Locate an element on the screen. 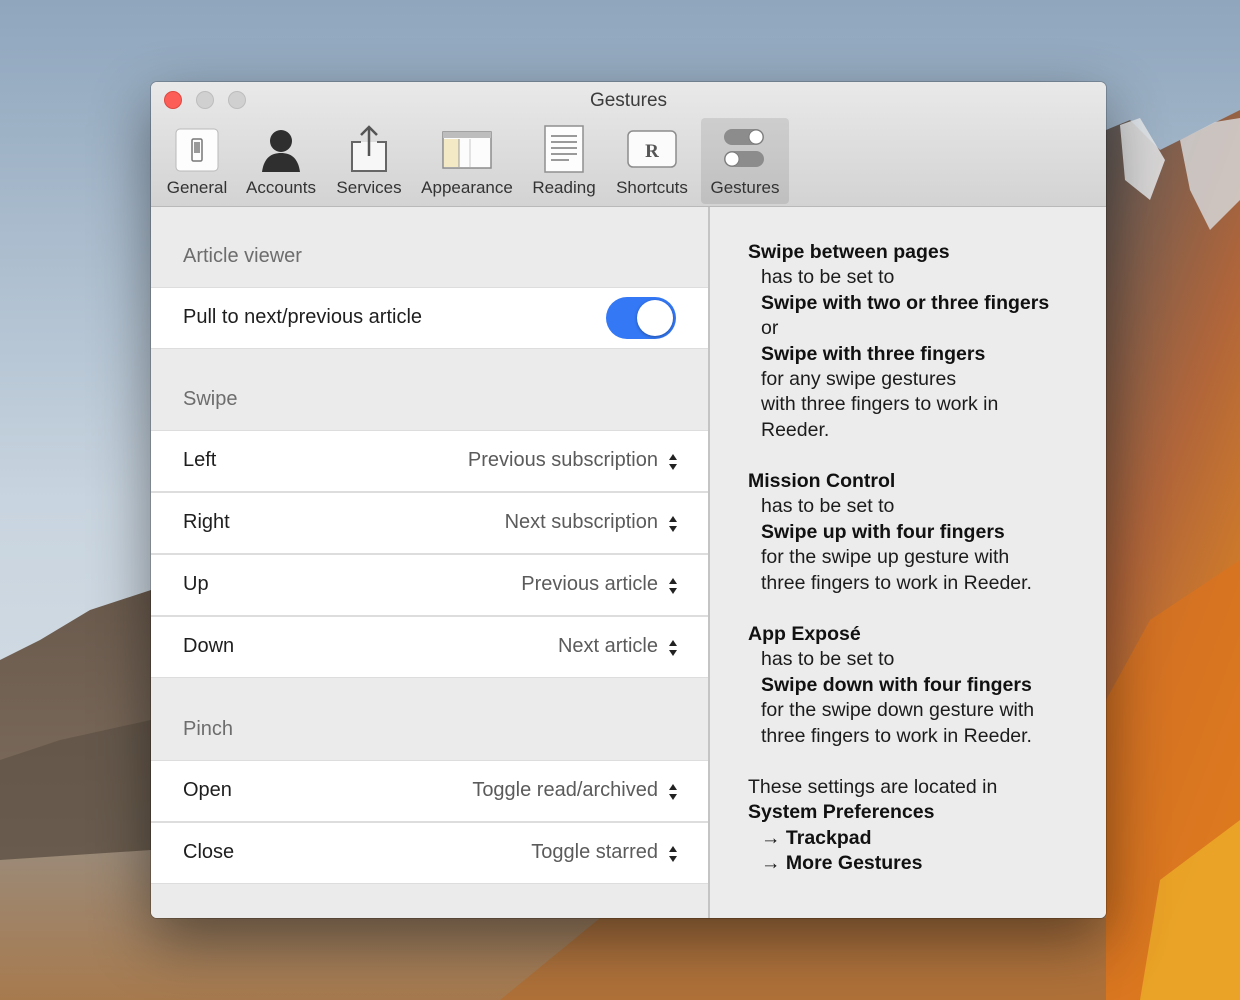  swipe-row-up: Up Previous article is located at coordinates (429, 585).